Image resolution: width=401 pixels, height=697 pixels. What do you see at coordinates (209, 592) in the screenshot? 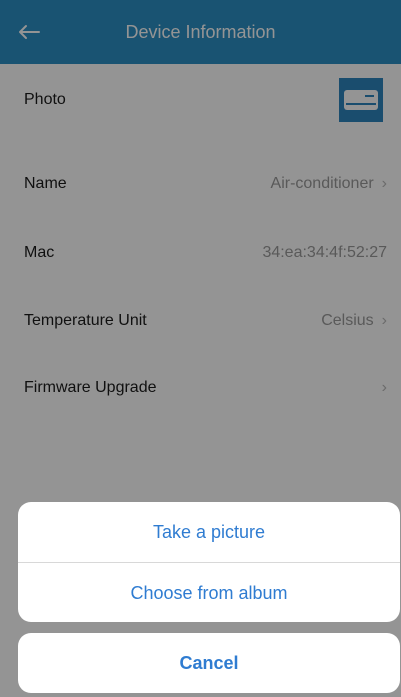
I see `choose-from-album-button: Choose from album` at bounding box center [209, 592].